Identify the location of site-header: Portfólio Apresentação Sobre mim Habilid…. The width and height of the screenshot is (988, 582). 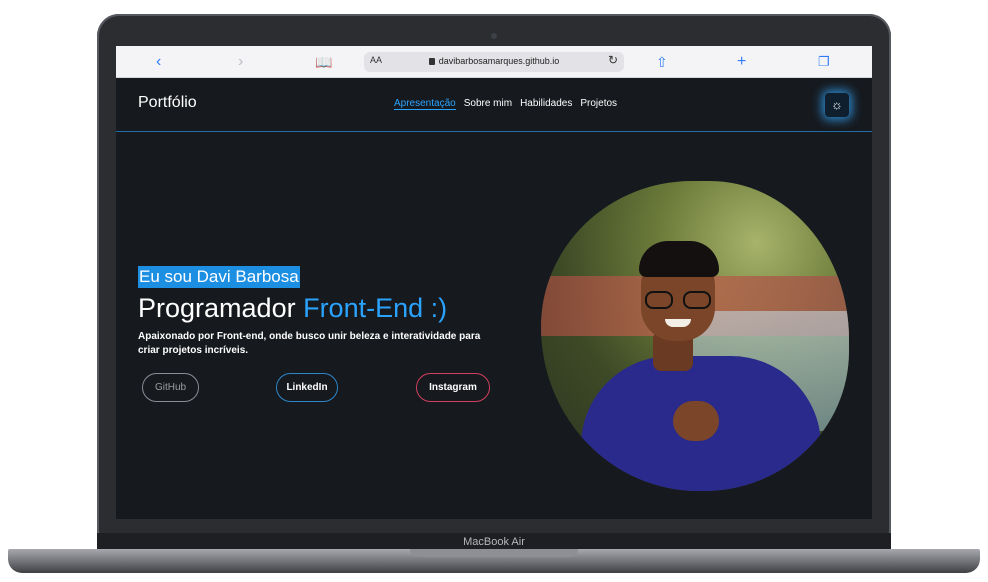
(494, 105).